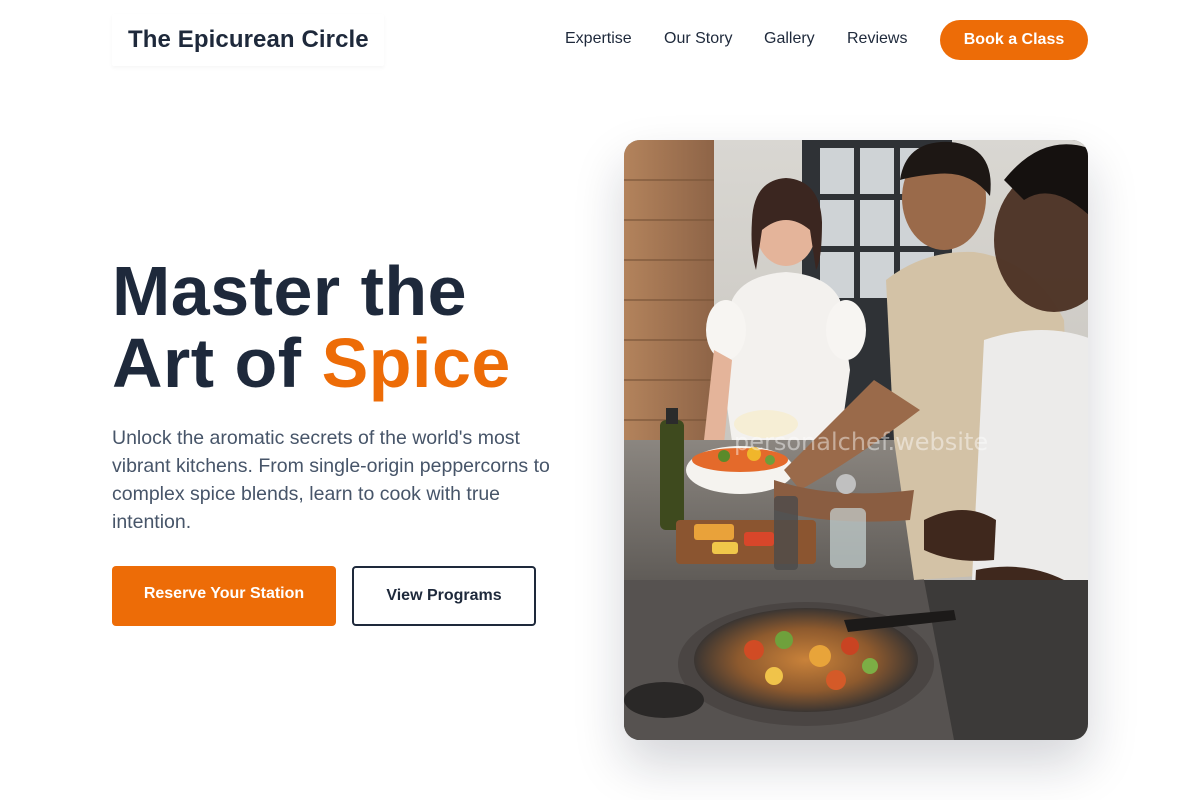 This screenshot has height=800, width=1200. What do you see at coordinates (217, 363) in the screenshot?
I see `headline-line-2-prefix: Art of` at bounding box center [217, 363].